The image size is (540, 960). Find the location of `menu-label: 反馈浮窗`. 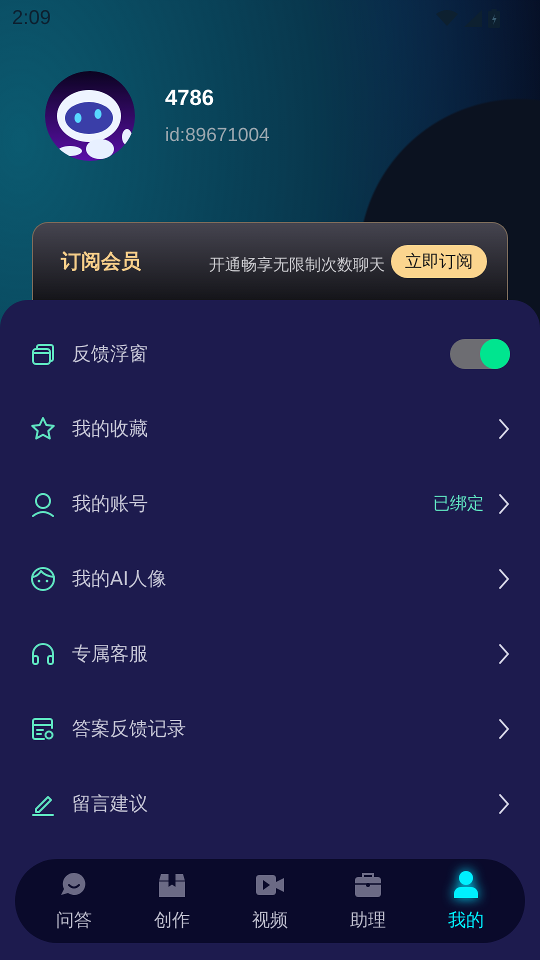

menu-label: 反馈浮窗 is located at coordinates (110, 354).